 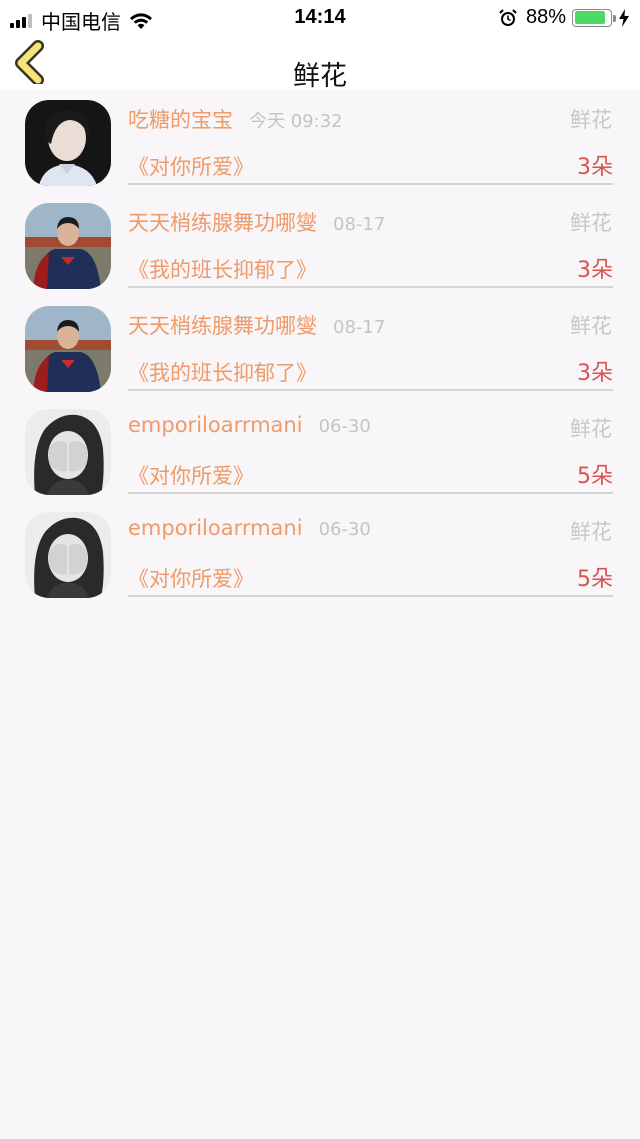 I want to click on send-date: 今天 09:32, so click(x=296, y=121).